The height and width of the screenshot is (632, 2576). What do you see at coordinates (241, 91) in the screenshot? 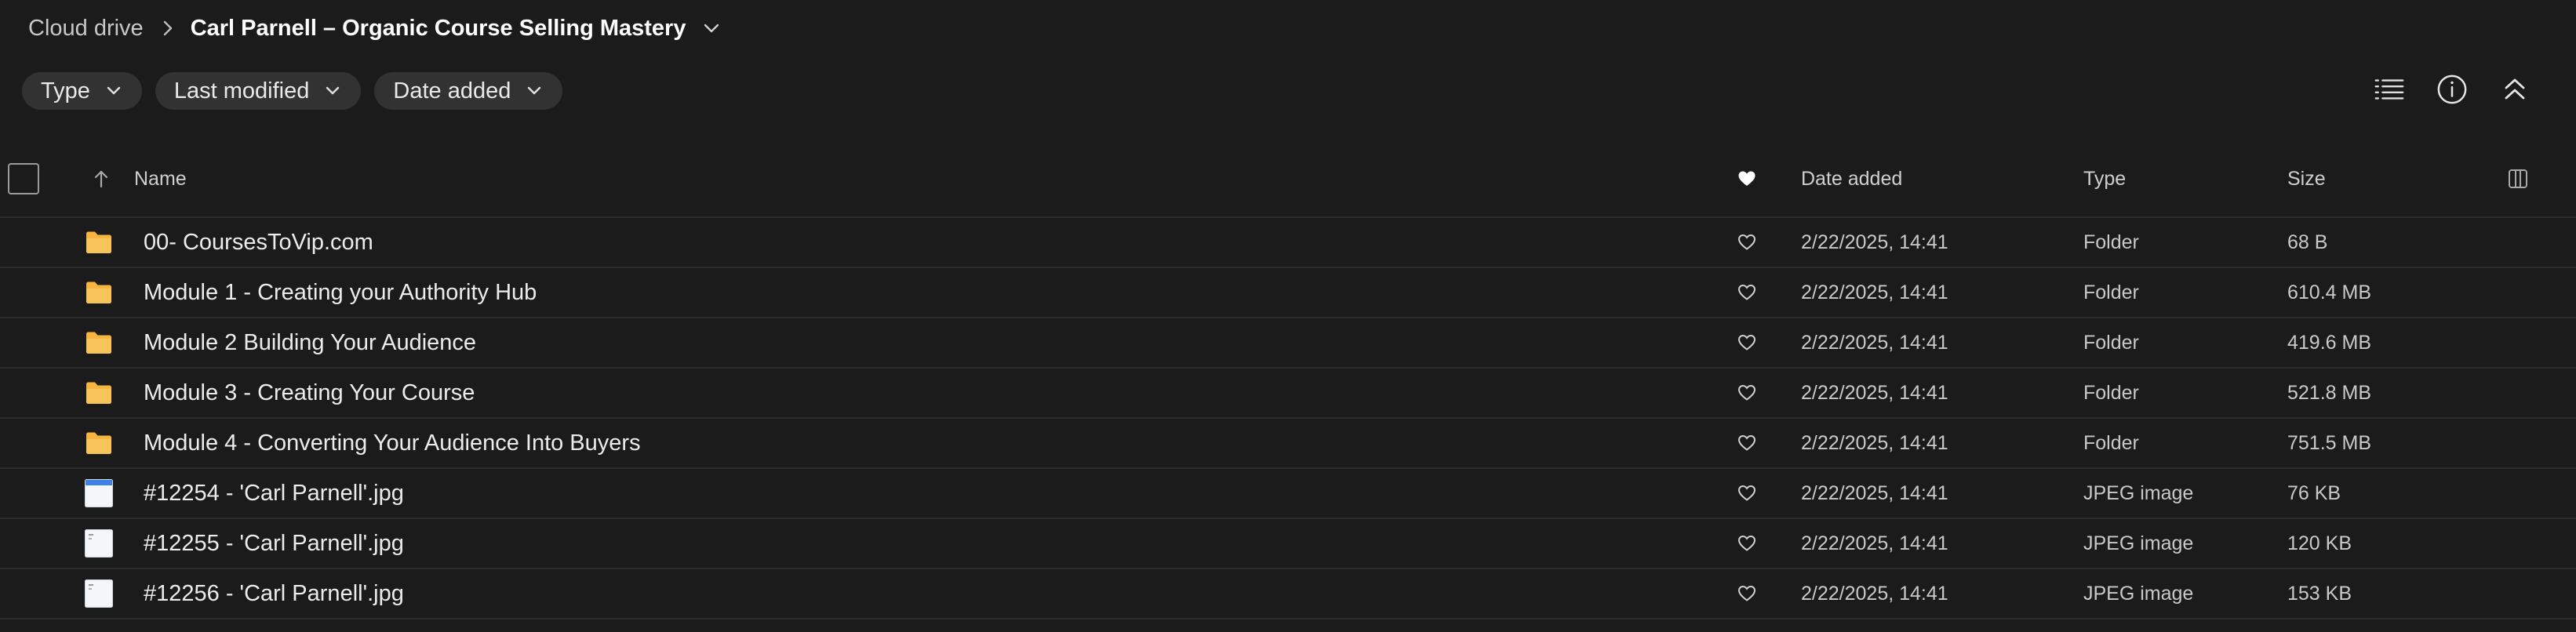
I see `filter-last-modified-label: Last modified` at bounding box center [241, 91].